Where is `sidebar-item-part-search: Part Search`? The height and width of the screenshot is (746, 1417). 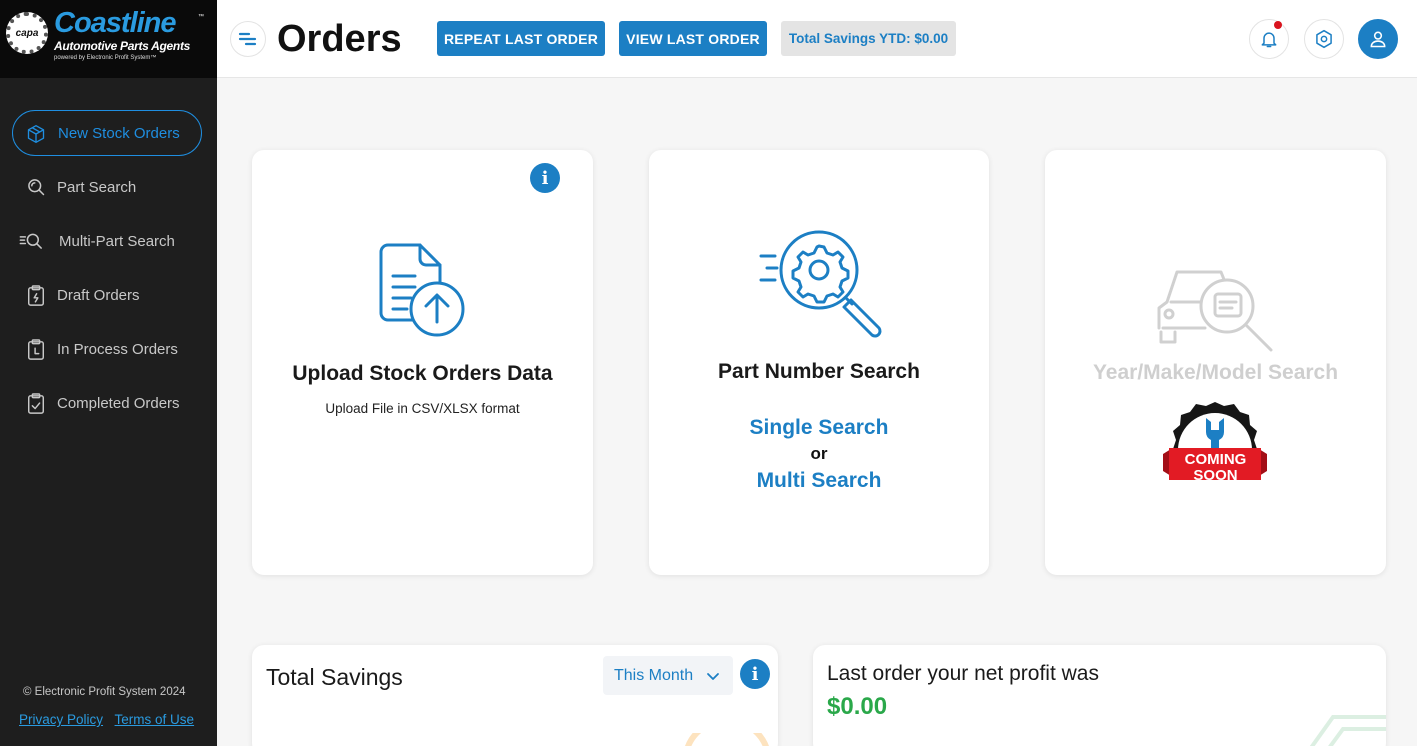
sidebar-item-part-search: Part Search is located at coordinates (108, 187).